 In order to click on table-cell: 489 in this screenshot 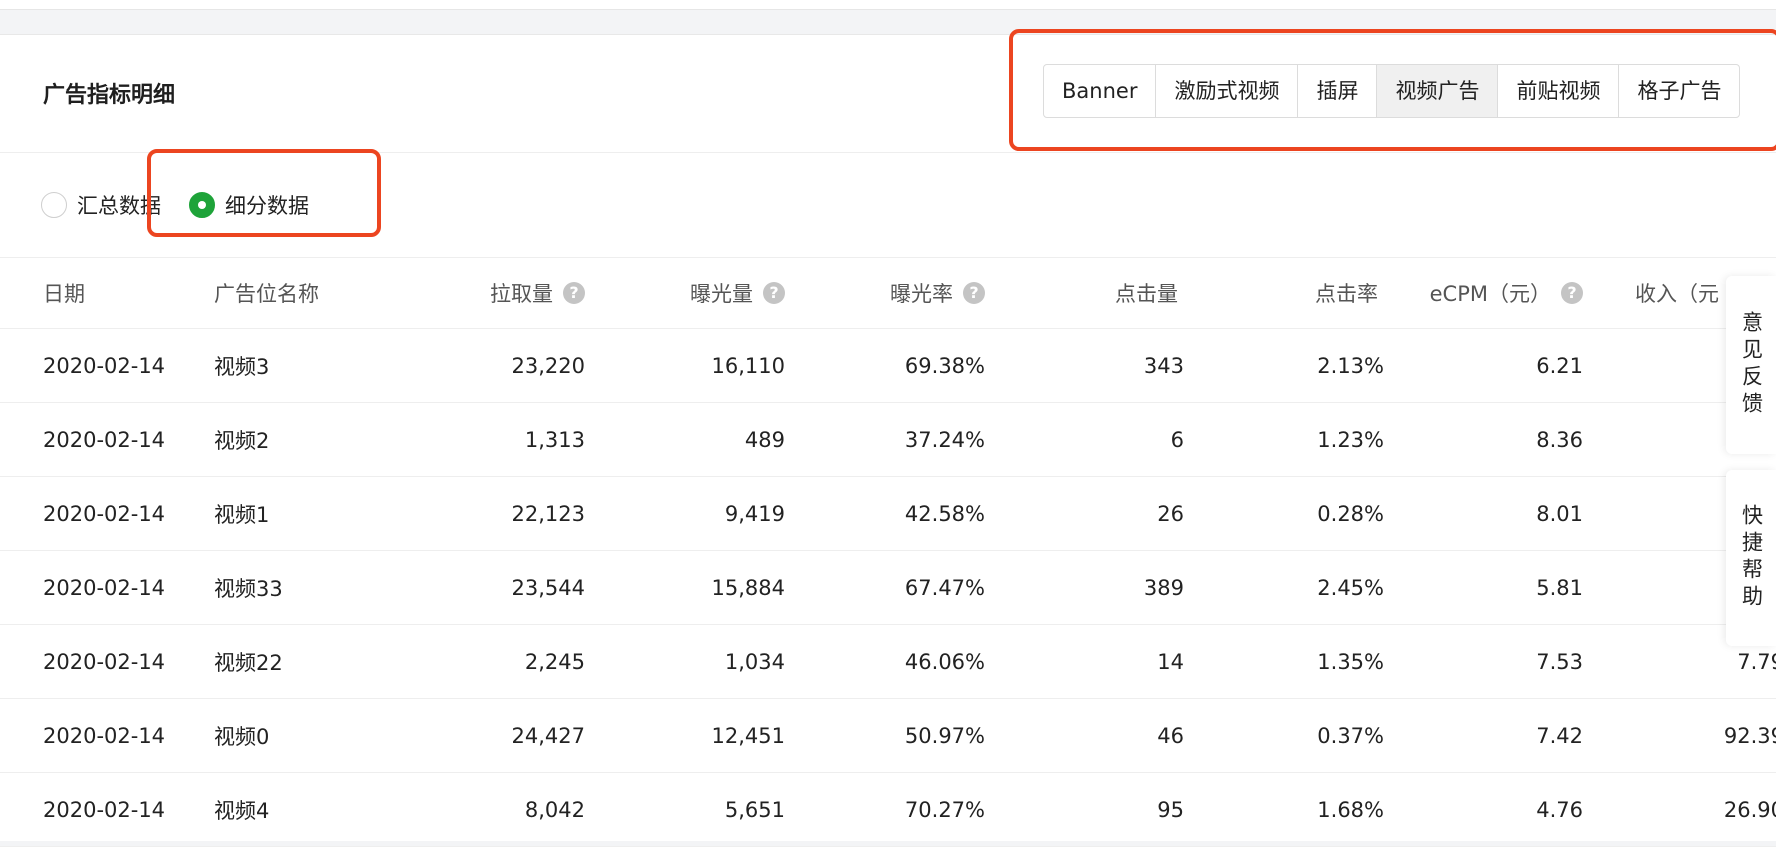, I will do `click(764, 439)`.